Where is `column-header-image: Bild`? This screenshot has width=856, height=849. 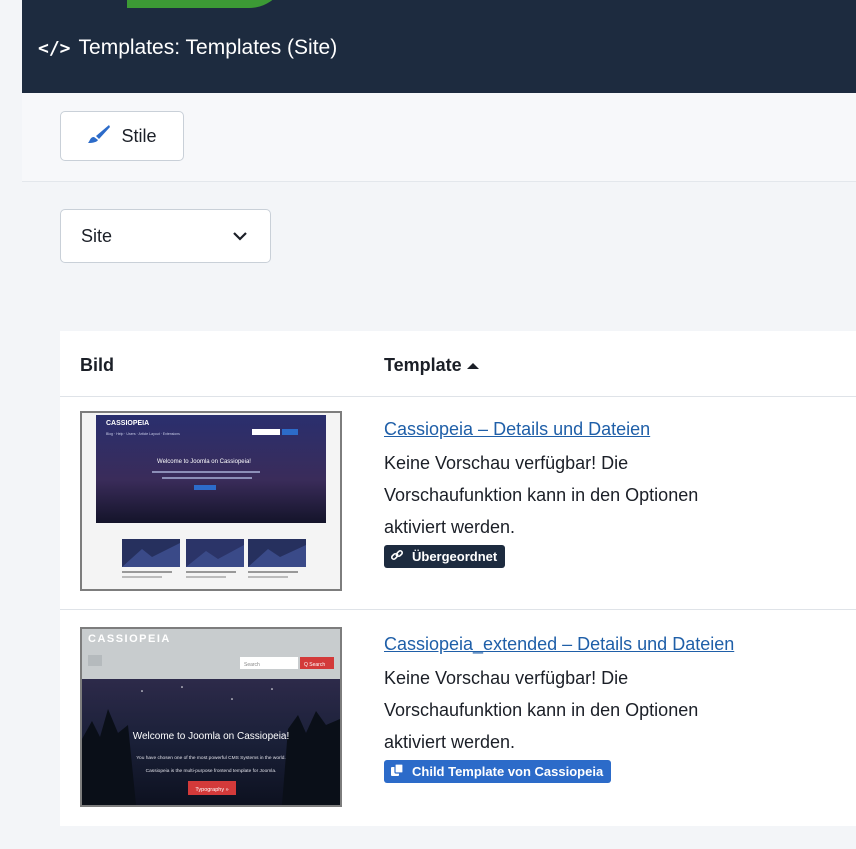 column-header-image: Bild is located at coordinates (97, 365).